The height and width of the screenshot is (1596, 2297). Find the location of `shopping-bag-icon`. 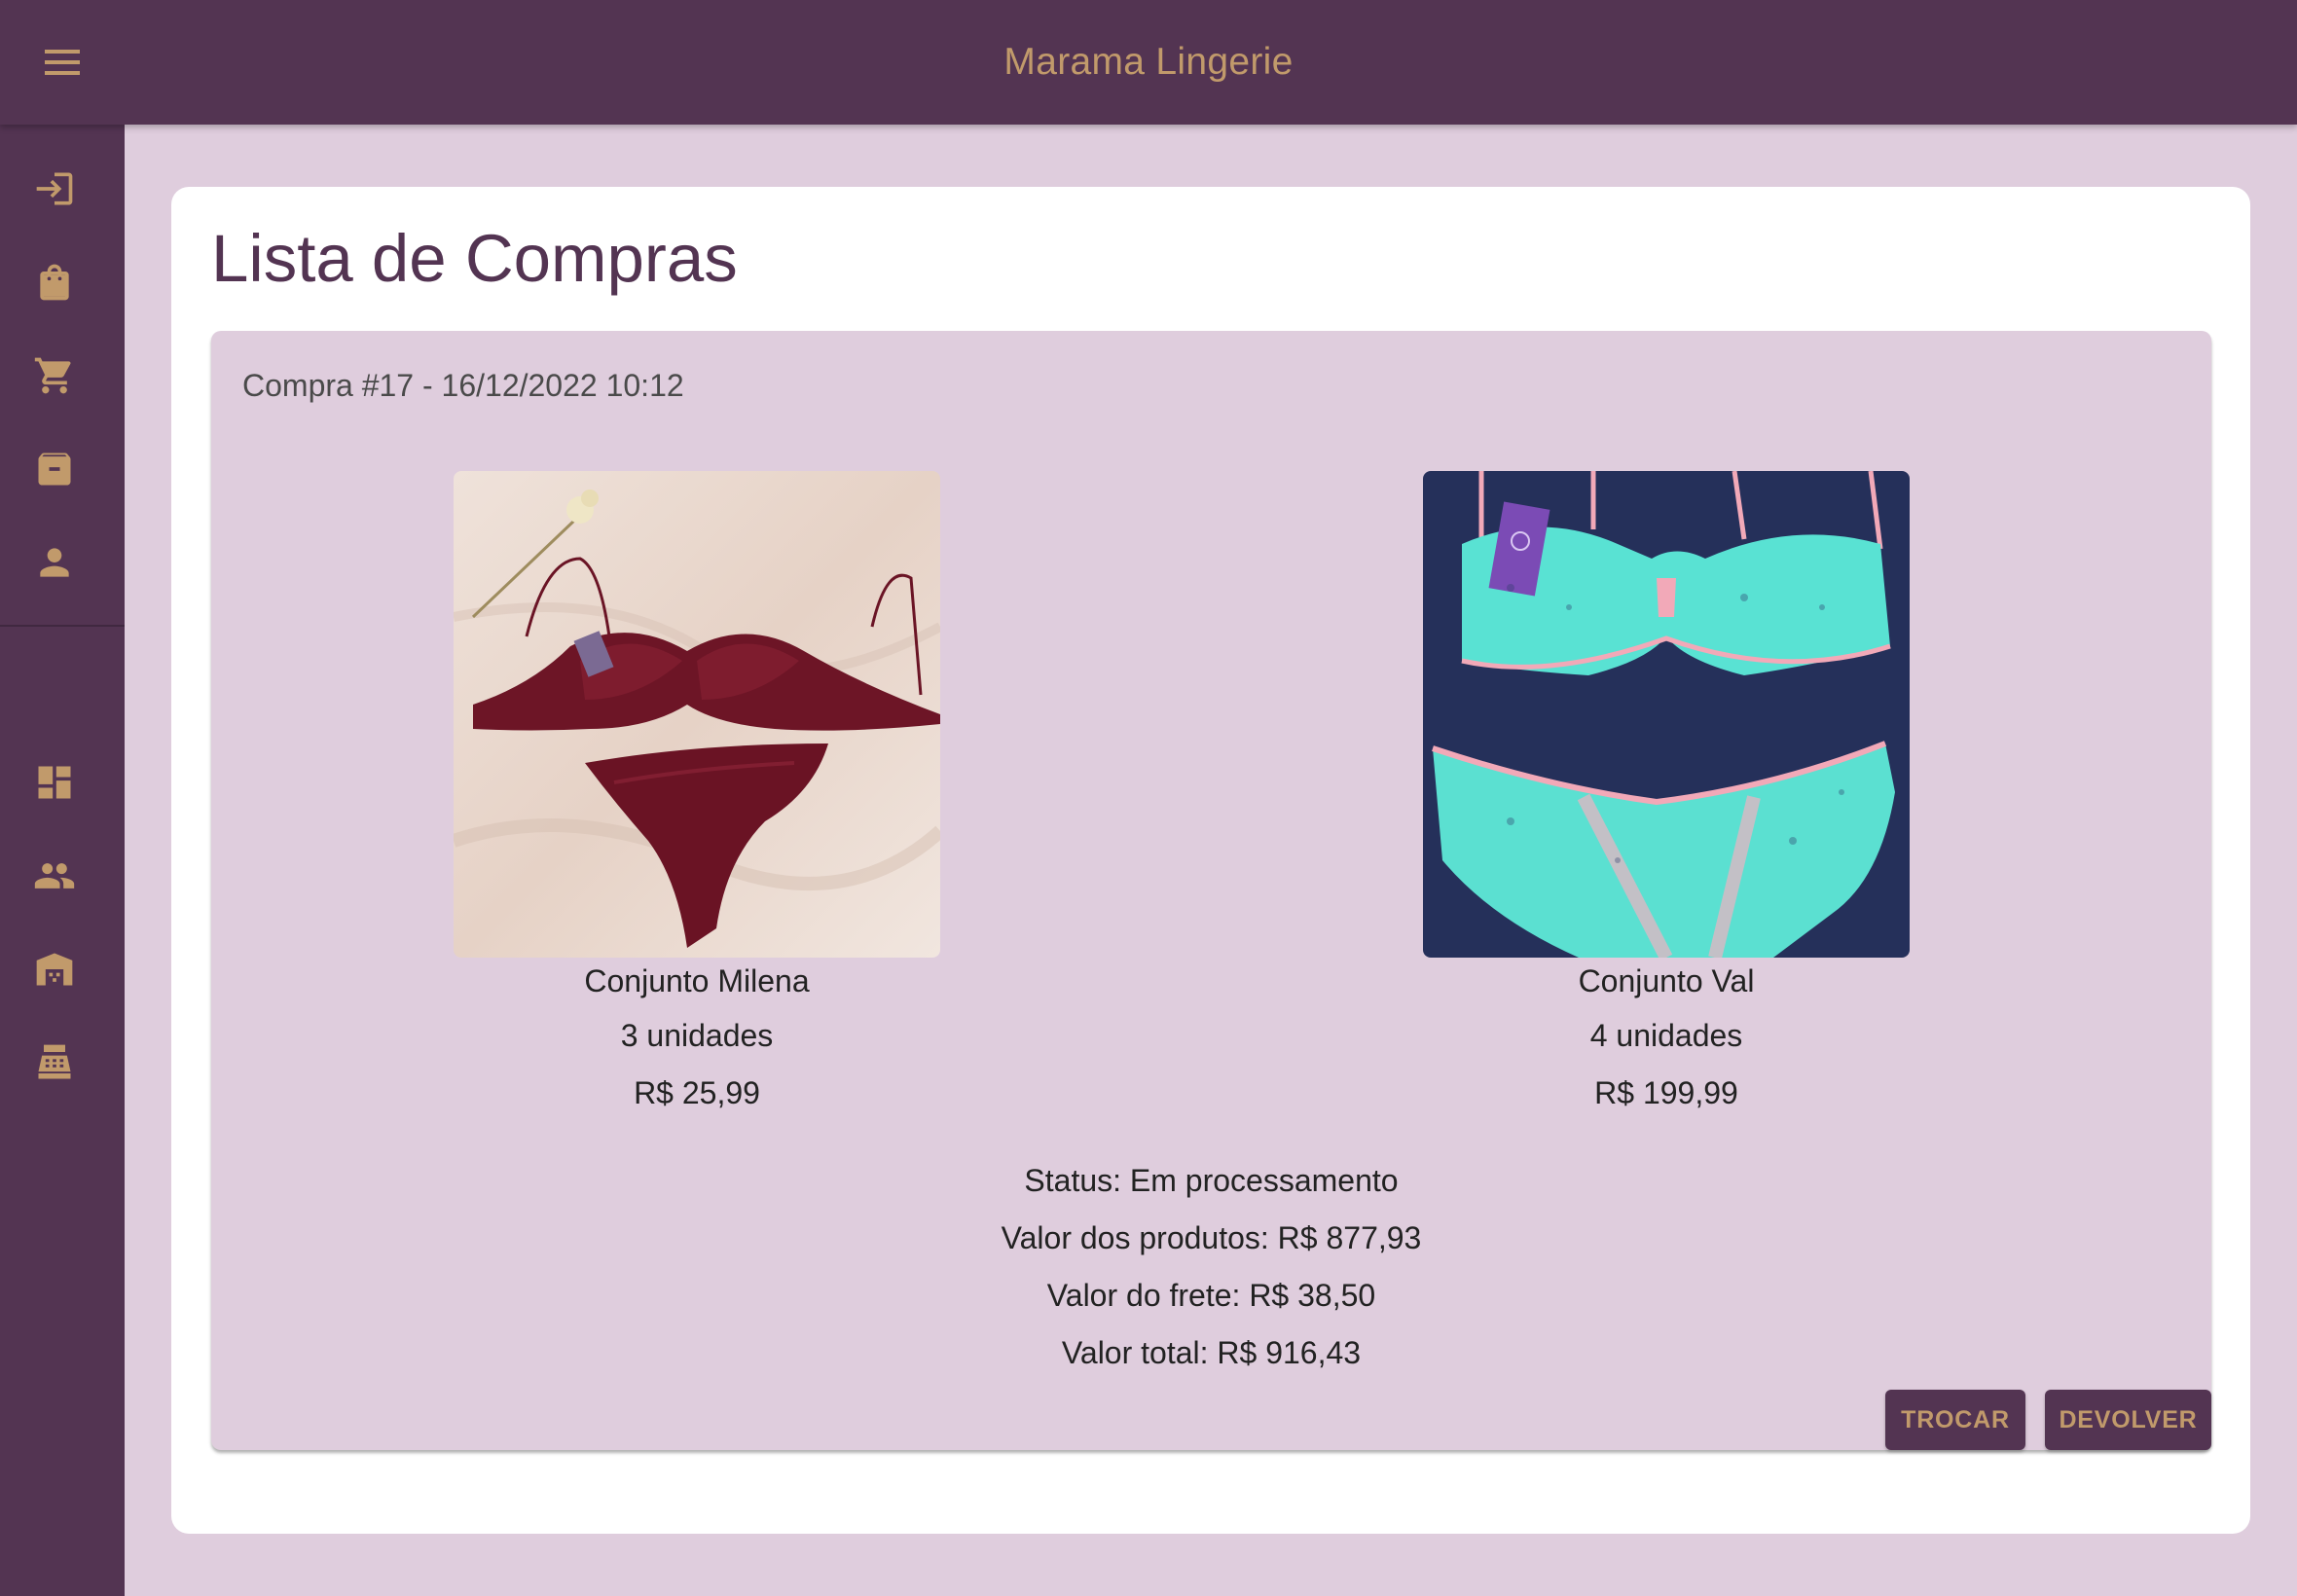

shopping-bag-icon is located at coordinates (55, 282).